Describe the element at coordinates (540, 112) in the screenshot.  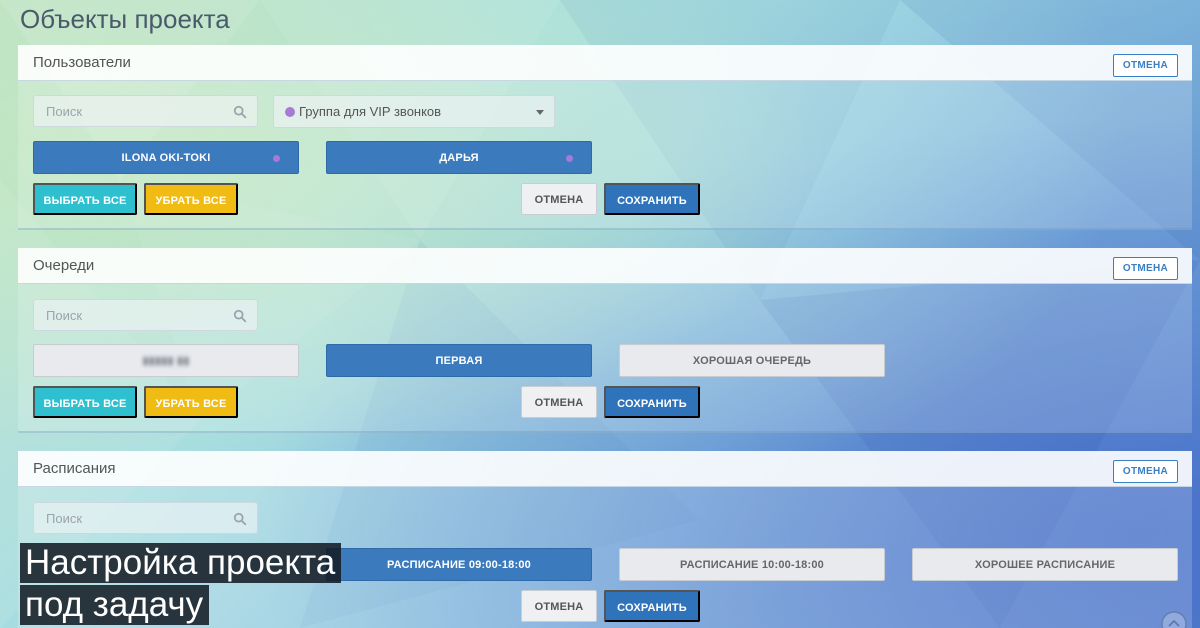
I see `chevron-down-icon` at that location.